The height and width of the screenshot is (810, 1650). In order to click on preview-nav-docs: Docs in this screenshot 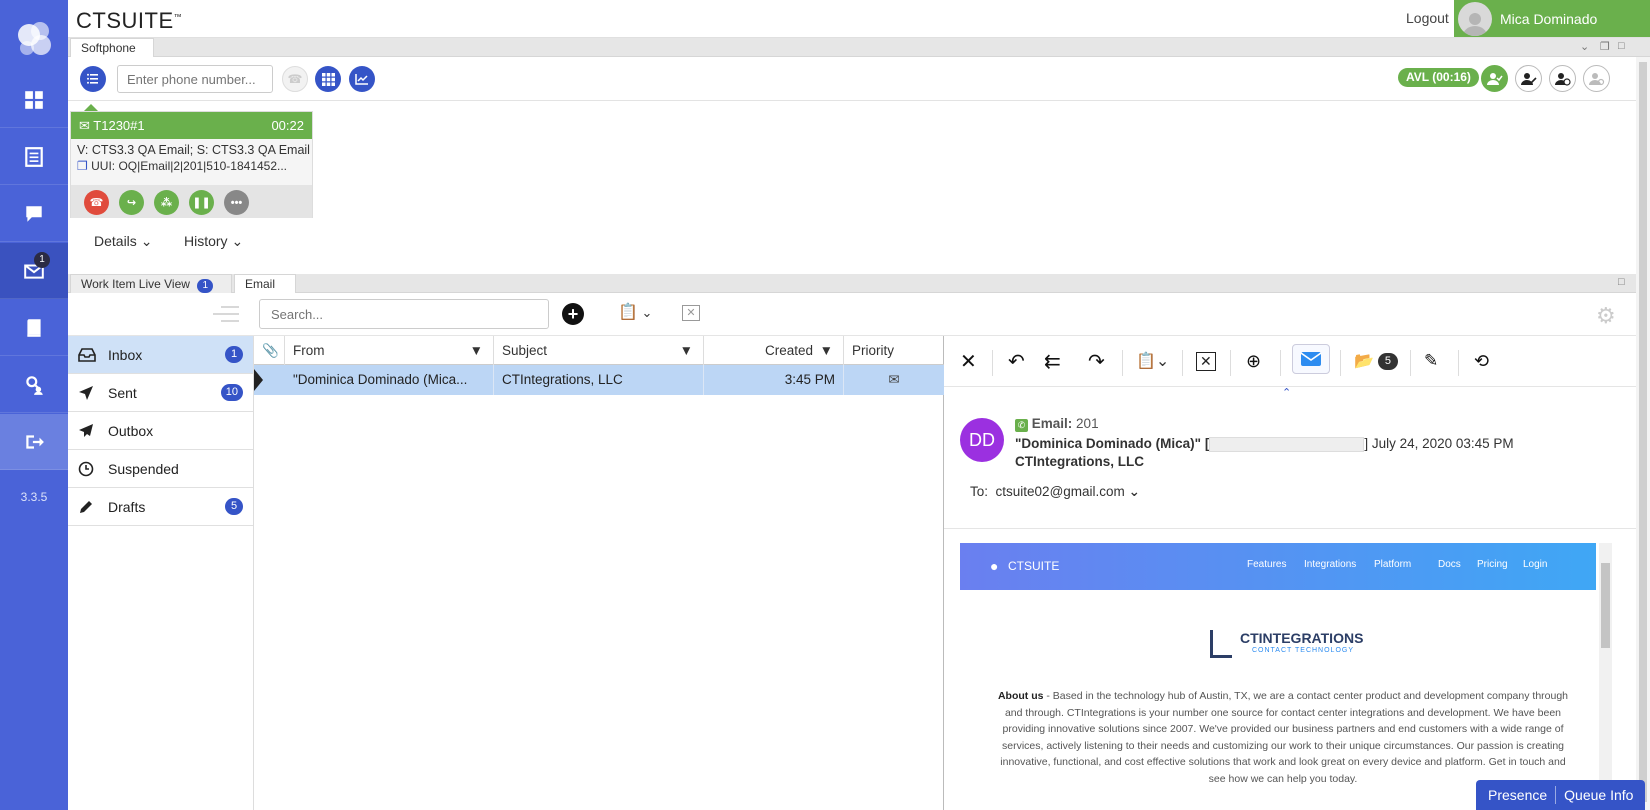, I will do `click(1449, 564)`.